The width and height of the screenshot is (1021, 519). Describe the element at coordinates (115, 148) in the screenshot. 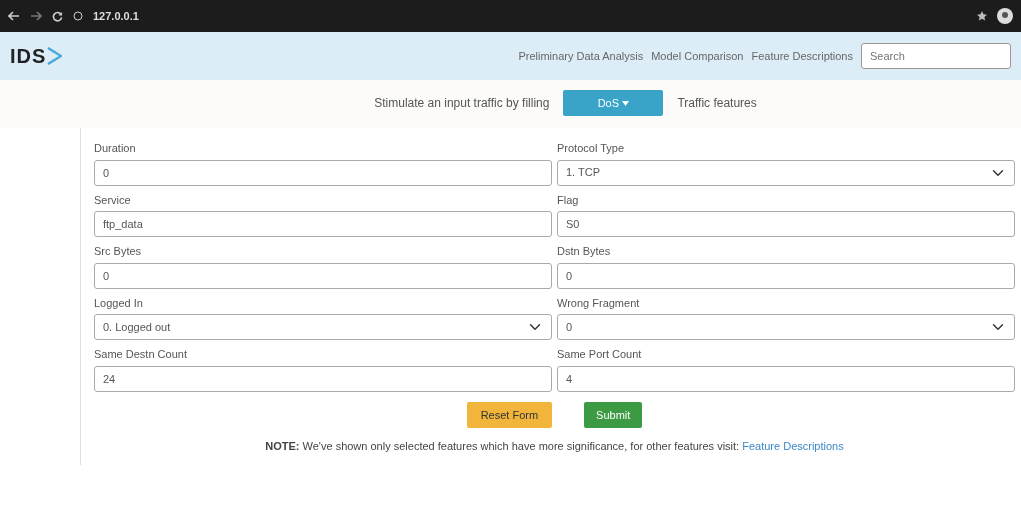

I see `field-label: Duration` at that location.